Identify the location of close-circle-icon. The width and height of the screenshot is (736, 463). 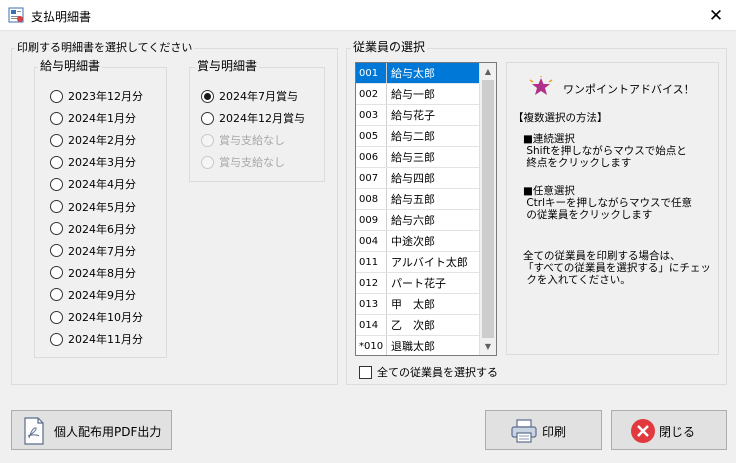
(643, 431).